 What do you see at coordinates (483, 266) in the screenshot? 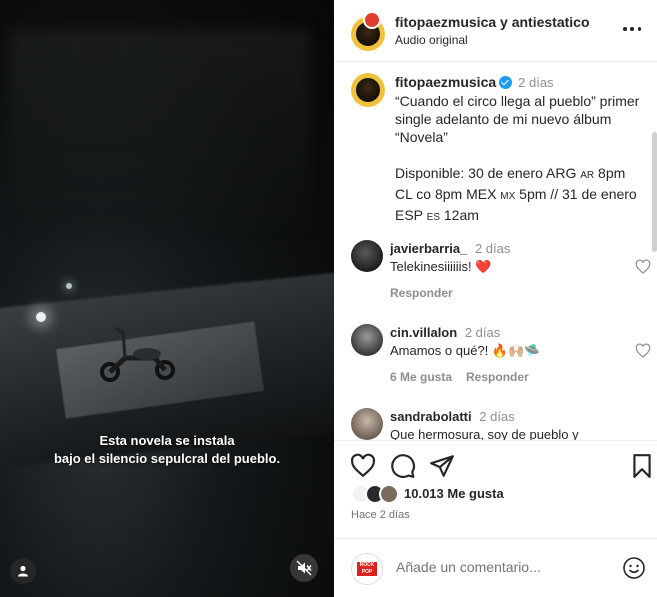
I see `heart-emoji: ❤️` at bounding box center [483, 266].